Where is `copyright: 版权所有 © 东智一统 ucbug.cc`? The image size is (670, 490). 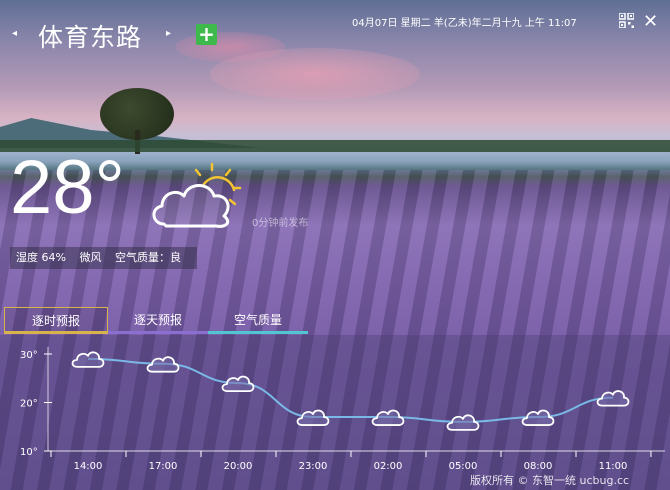 copyright: 版权所有 © 东智一统 ucbug.cc is located at coordinates (550, 480).